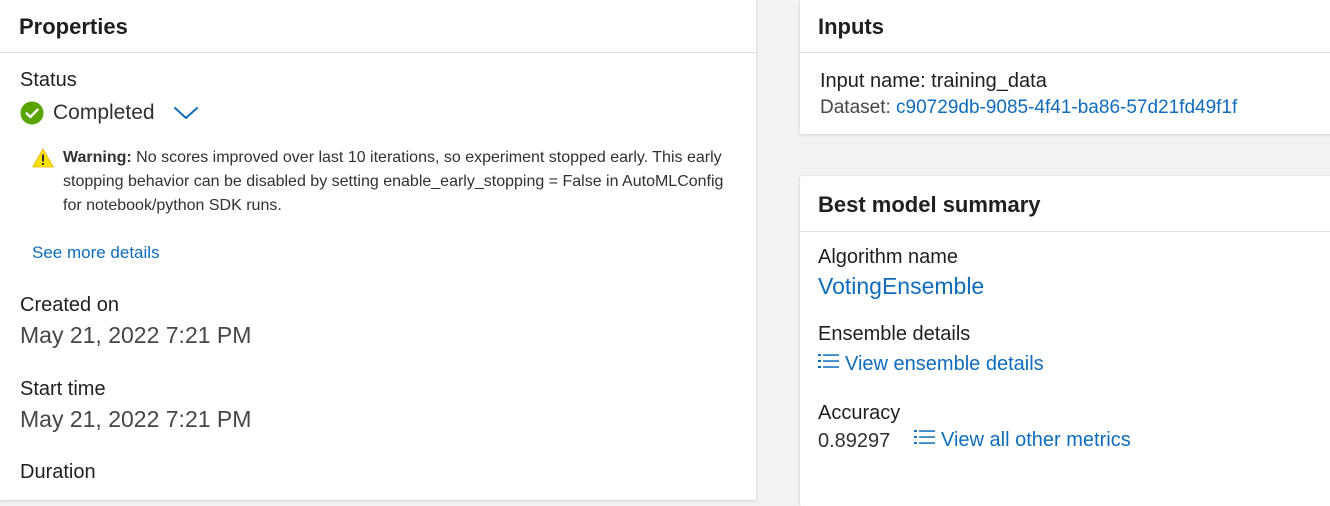  I want to click on view-ensemble-details-link: View ensemble details, so click(931, 364).